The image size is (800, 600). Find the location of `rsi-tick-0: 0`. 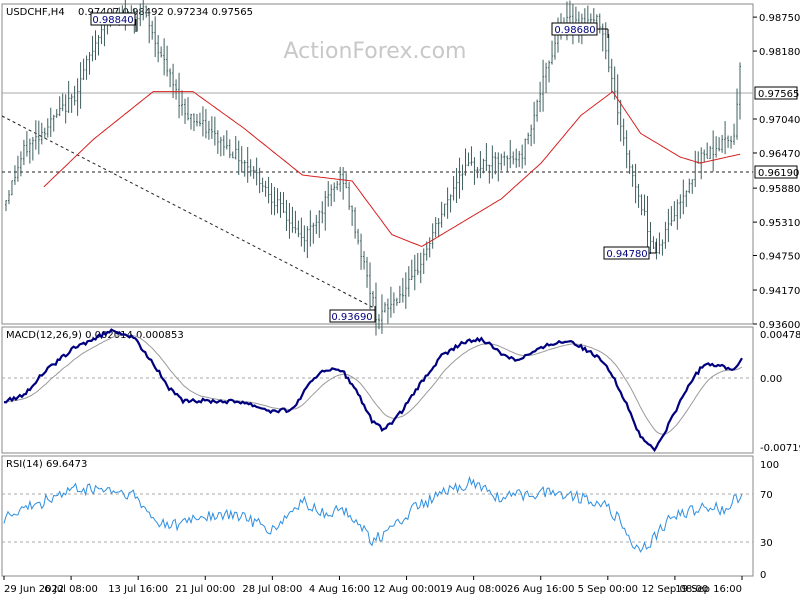

rsi-tick-0: 0 is located at coordinates (763, 575).